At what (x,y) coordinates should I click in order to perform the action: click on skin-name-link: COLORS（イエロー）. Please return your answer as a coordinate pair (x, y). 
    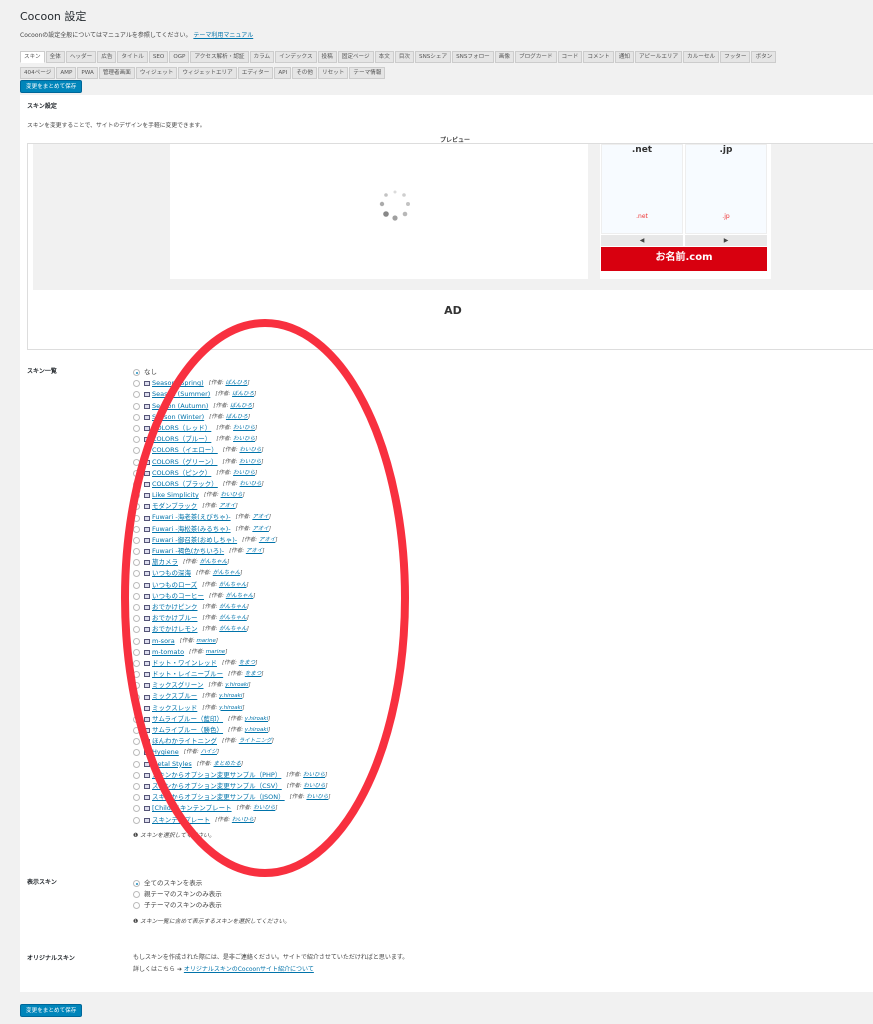
    Looking at the image, I should click on (185, 450).